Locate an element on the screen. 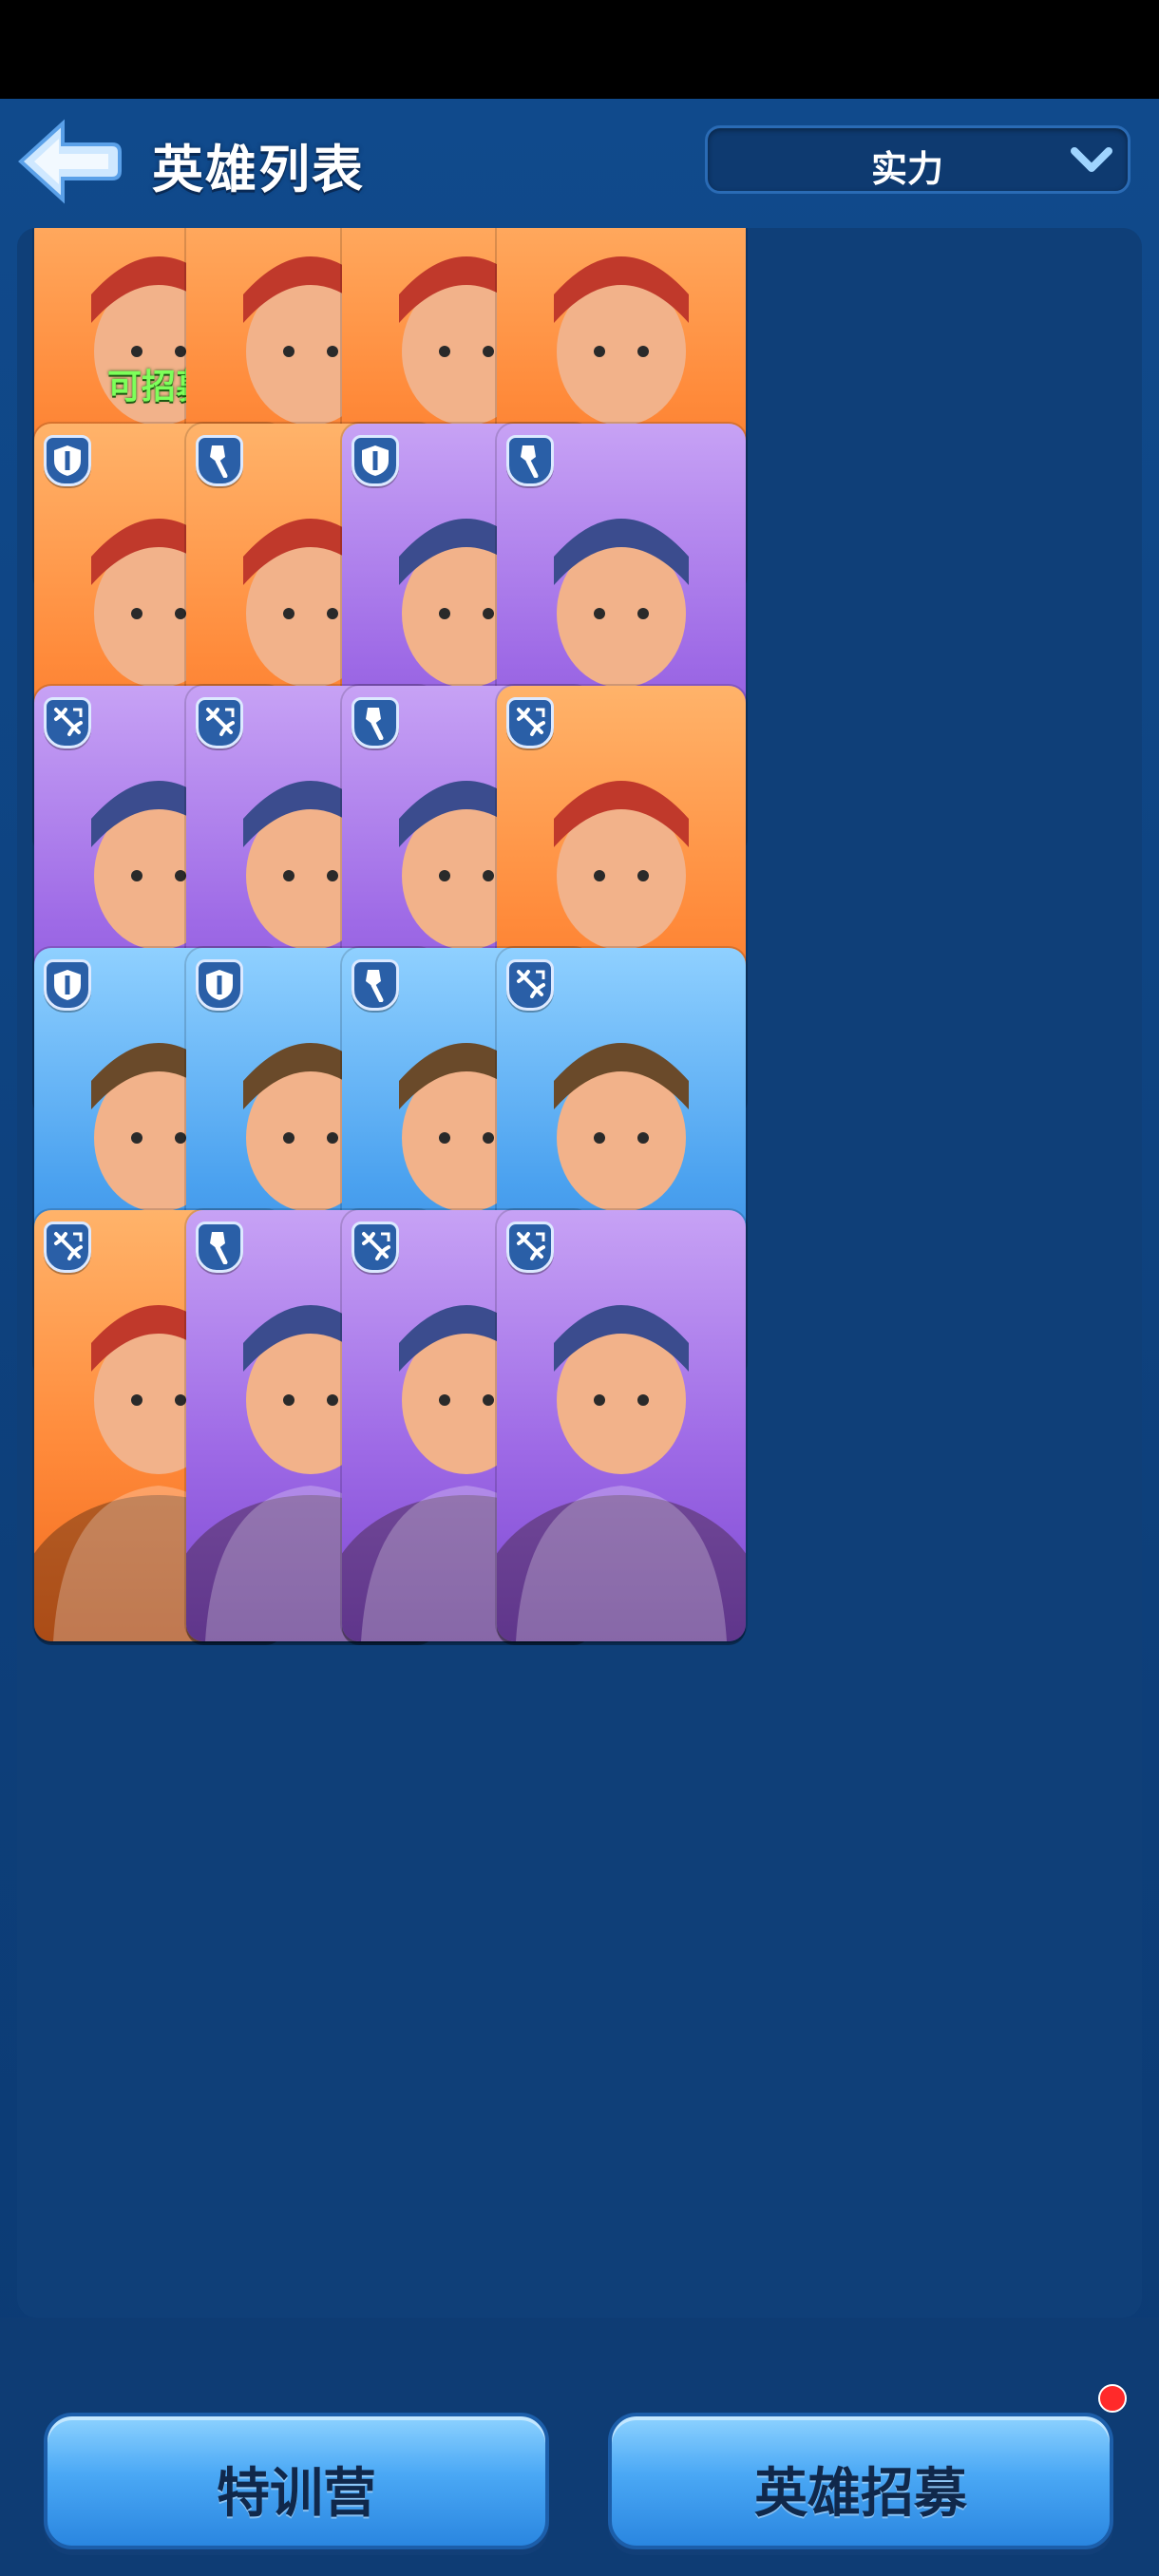 This screenshot has width=1159, height=2576. sort-value: 实力 is located at coordinates (906, 169).